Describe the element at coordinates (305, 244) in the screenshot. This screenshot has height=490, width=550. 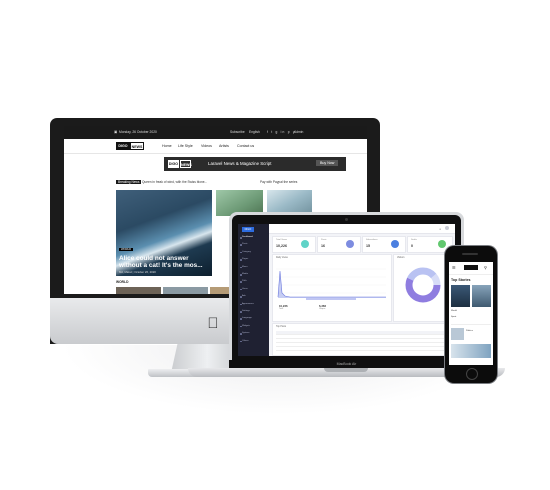
I see `eye-icon` at that location.